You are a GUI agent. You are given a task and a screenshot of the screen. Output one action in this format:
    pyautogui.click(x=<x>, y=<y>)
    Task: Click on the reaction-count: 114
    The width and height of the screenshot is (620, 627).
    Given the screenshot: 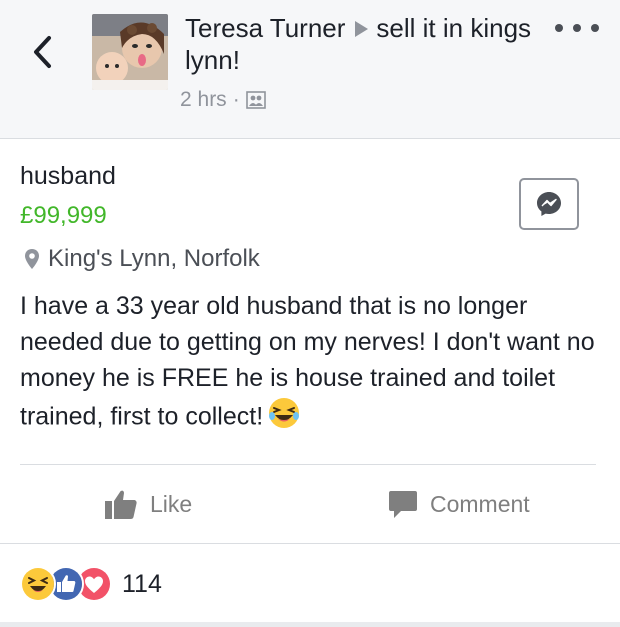 What is the action you would take?
    pyautogui.click(x=142, y=583)
    